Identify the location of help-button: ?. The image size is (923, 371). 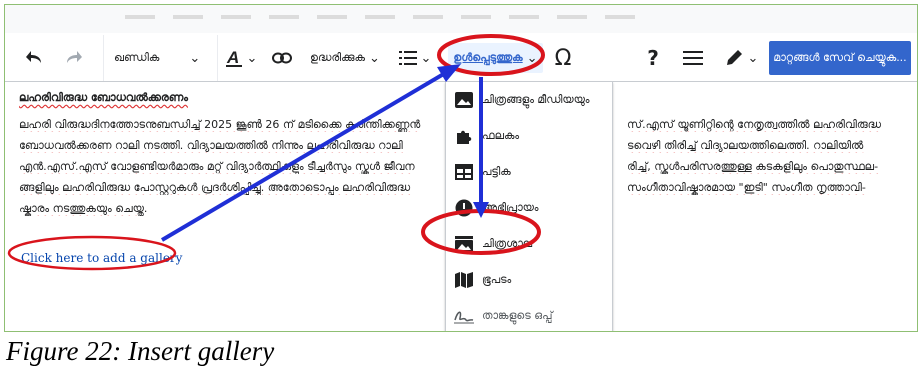
(653, 58).